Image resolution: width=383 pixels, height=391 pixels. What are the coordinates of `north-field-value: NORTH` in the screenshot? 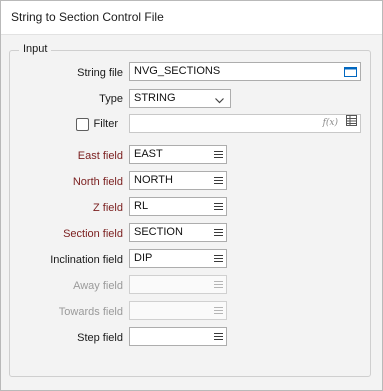 It's located at (153, 180).